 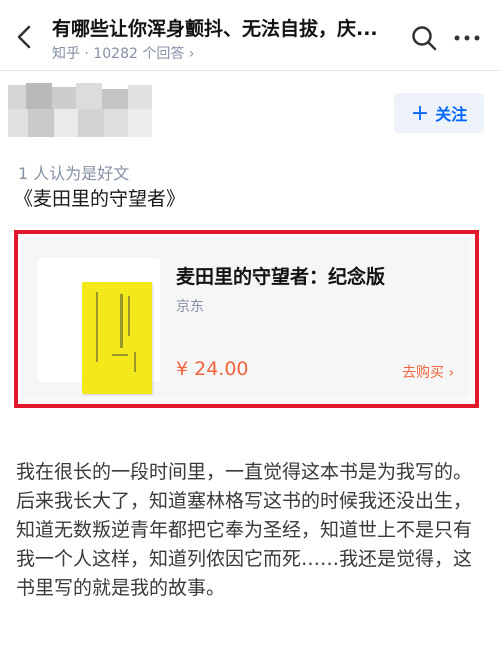 I want to click on back-button, so click(x=25, y=37).